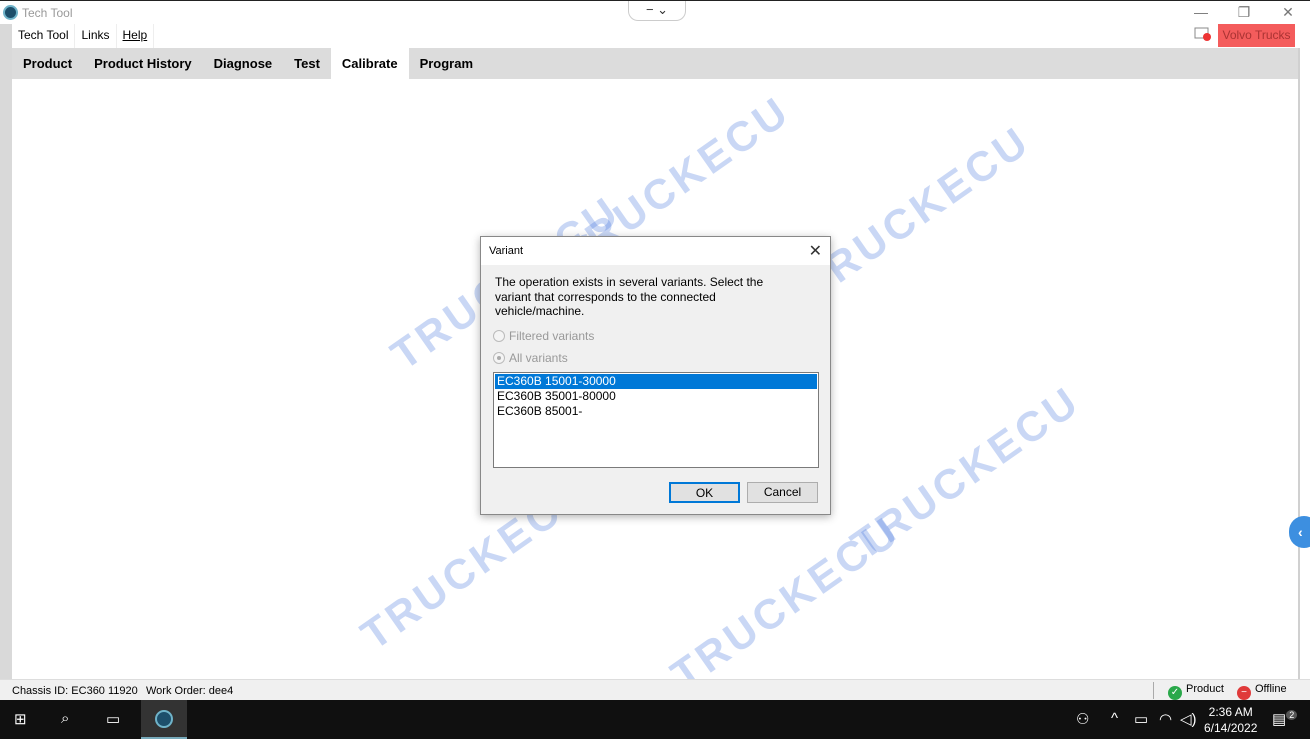  I want to click on menu-bar: Tech Tool Links Help, so click(83, 36).